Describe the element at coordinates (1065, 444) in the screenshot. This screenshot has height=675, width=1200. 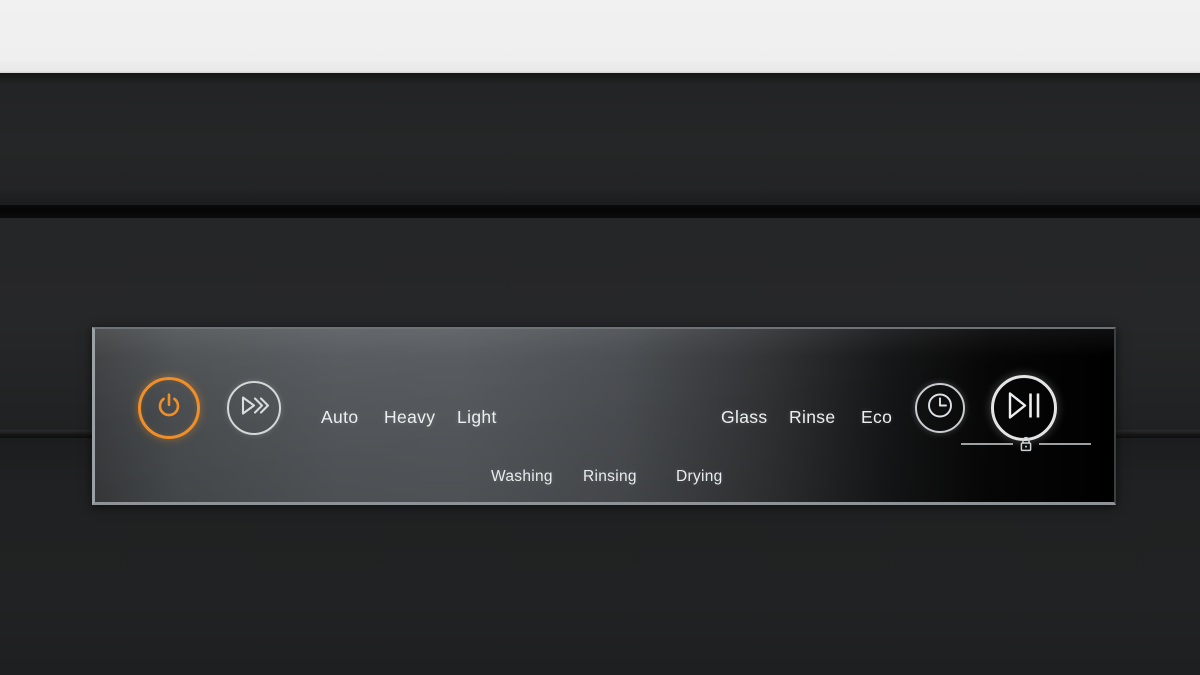
I see `child-lock-line-right` at that location.